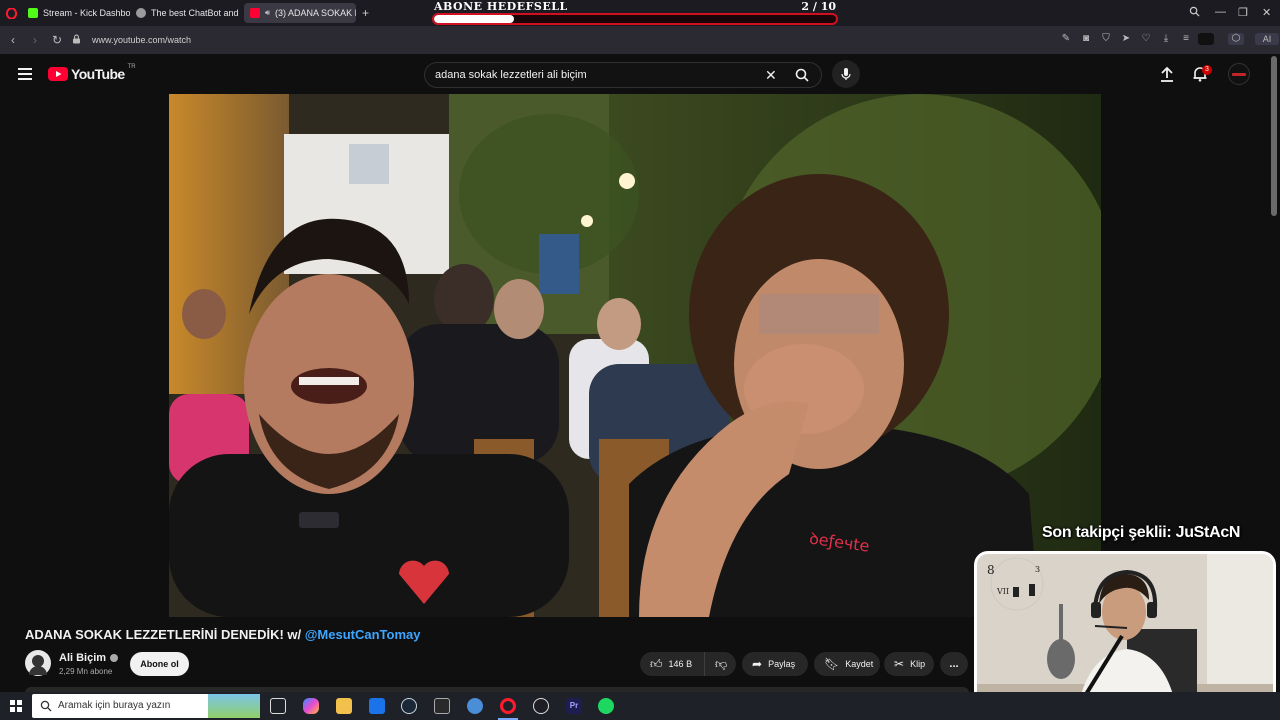 The height and width of the screenshot is (720, 1280). I want to click on channel-name: Ali Biçim, so click(89, 658).